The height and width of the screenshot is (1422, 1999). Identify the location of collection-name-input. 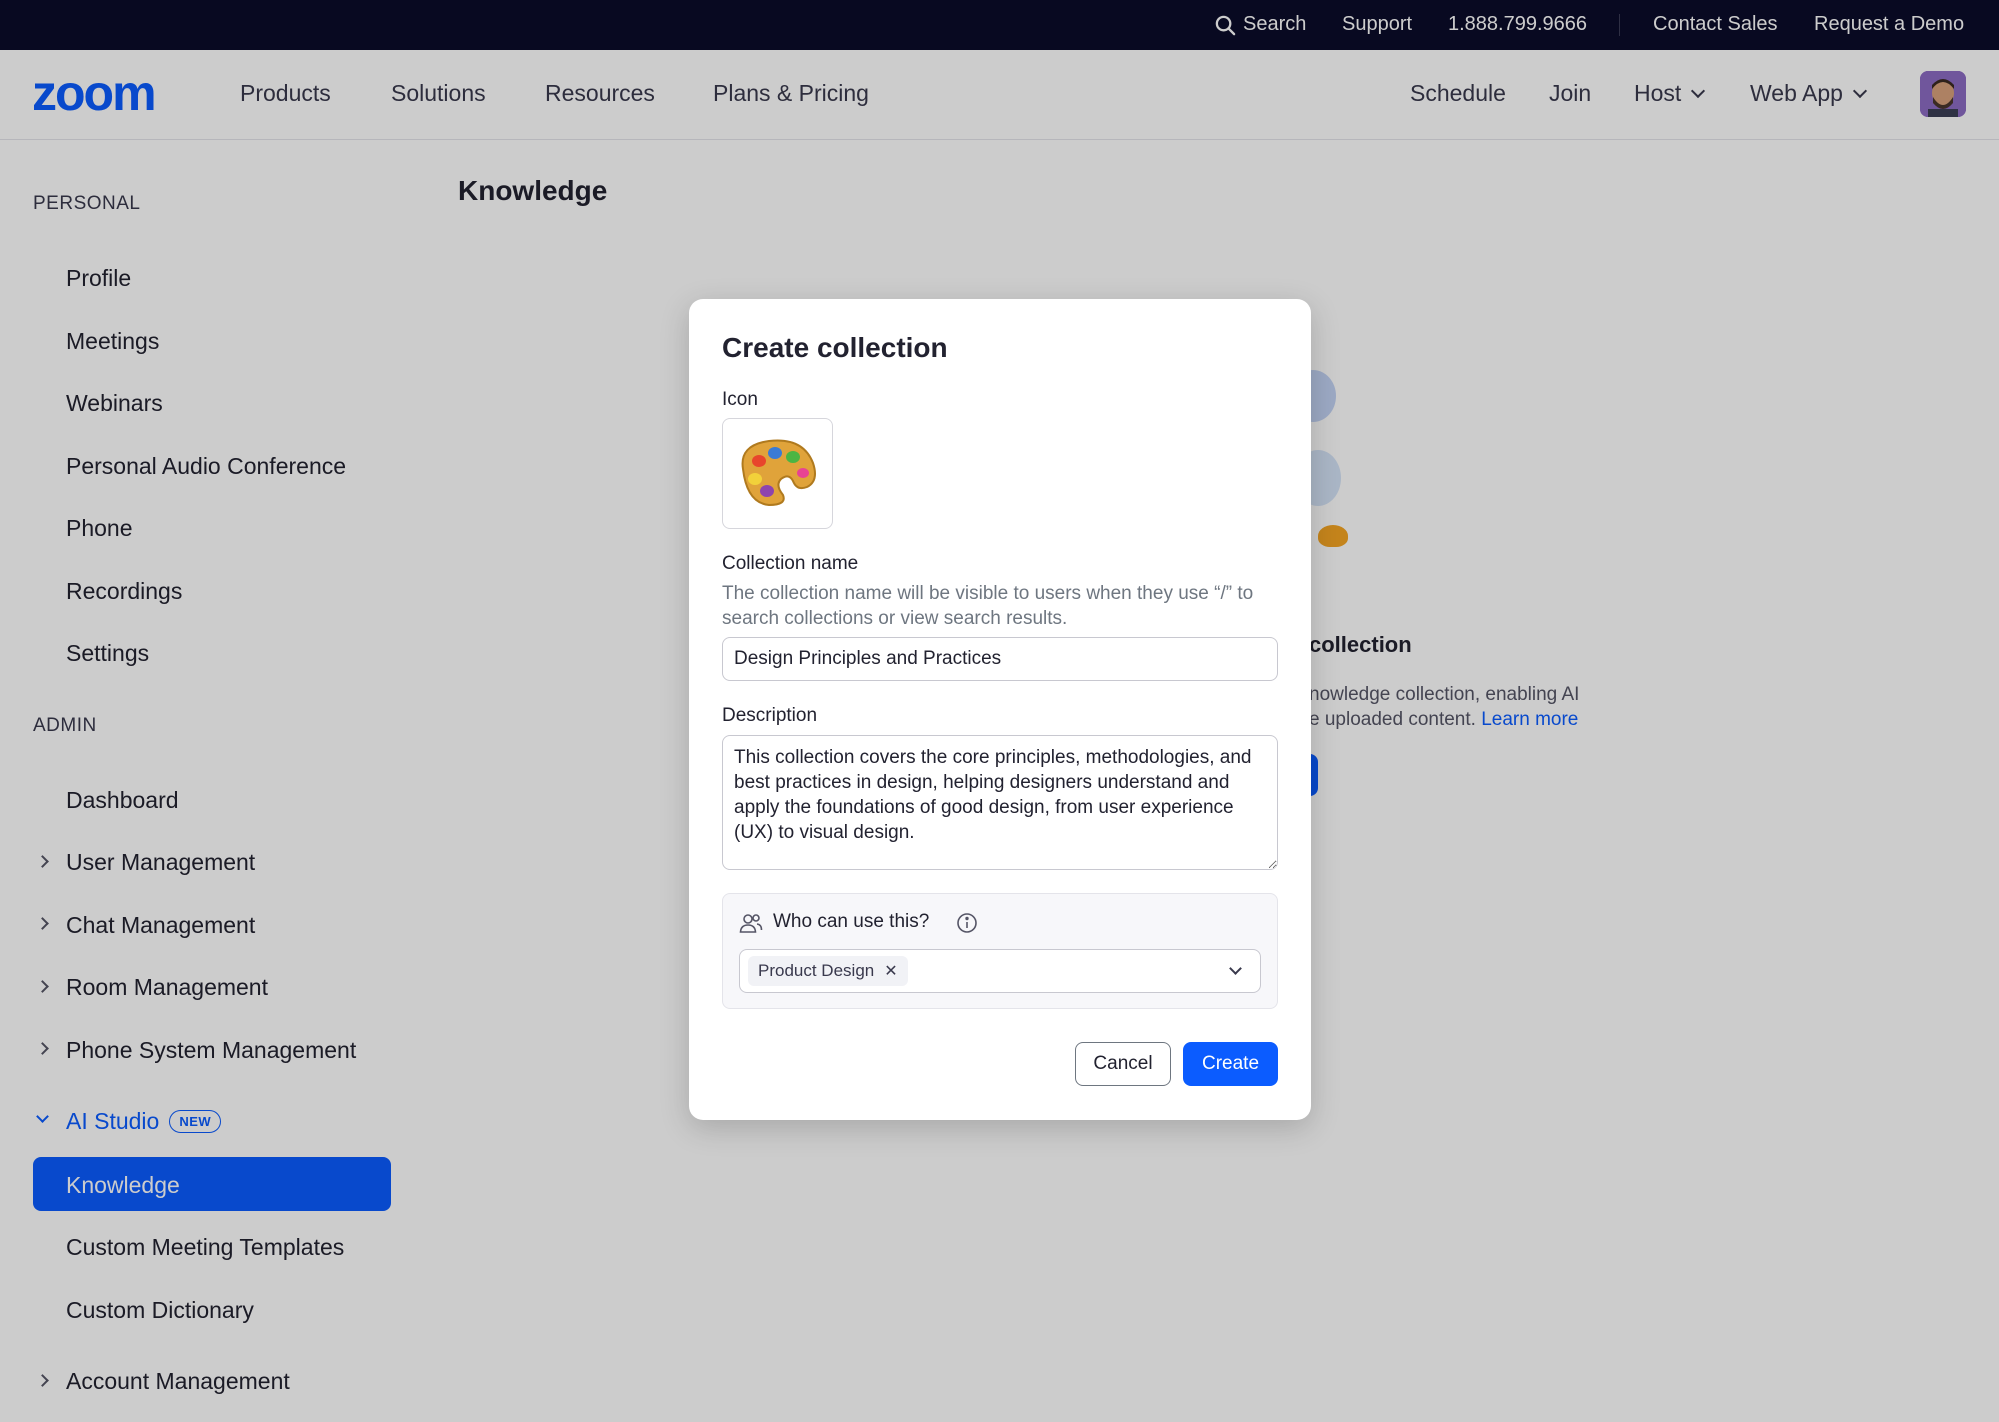
(1000, 659).